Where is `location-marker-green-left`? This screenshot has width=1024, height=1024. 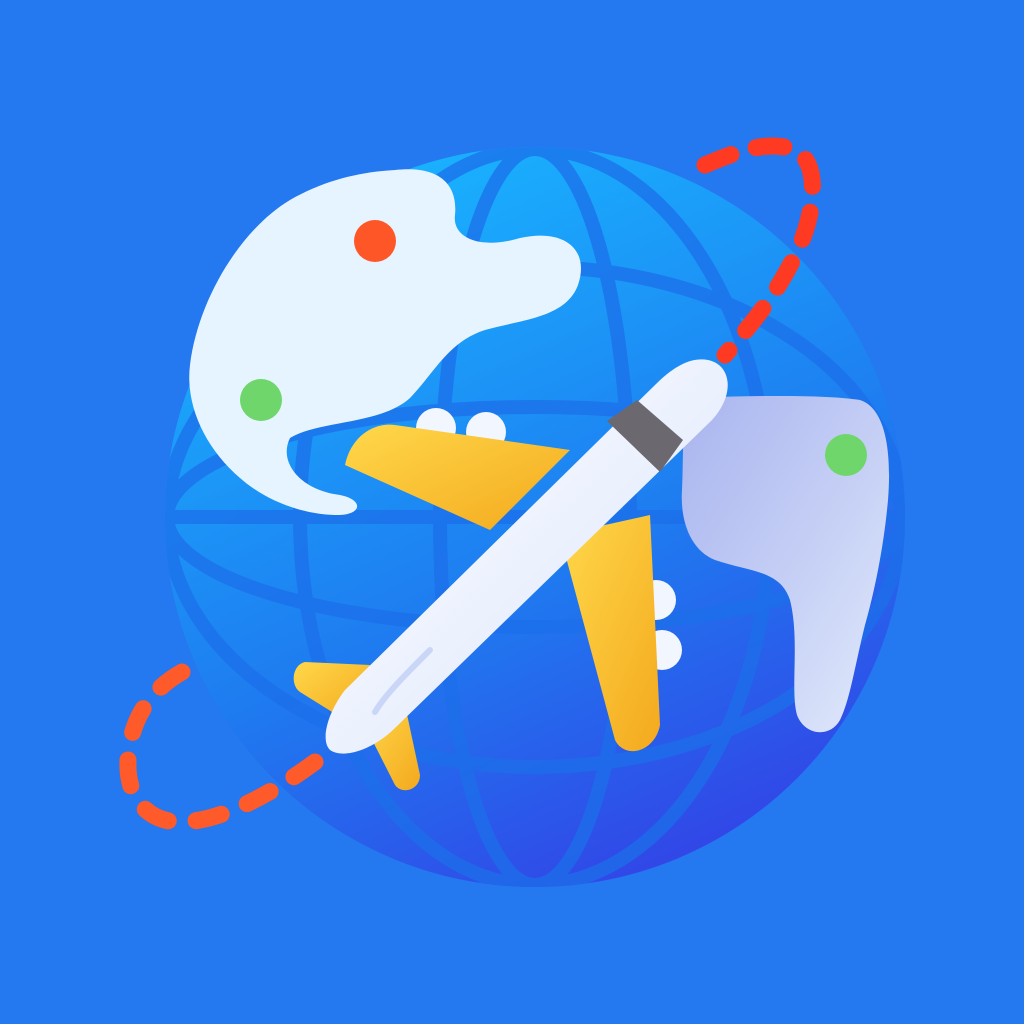 location-marker-green-left is located at coordinates (261, 400).